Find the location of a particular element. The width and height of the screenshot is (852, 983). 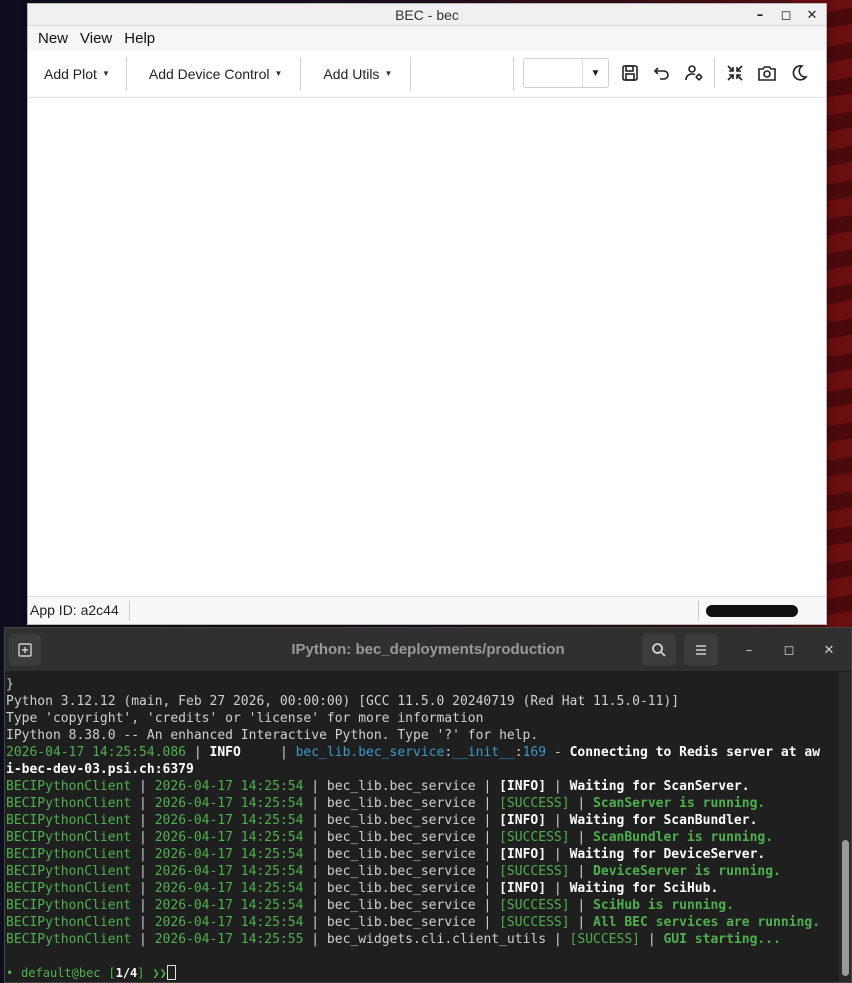

terminal-minimize-button: – is located at coordinates (749, 650).